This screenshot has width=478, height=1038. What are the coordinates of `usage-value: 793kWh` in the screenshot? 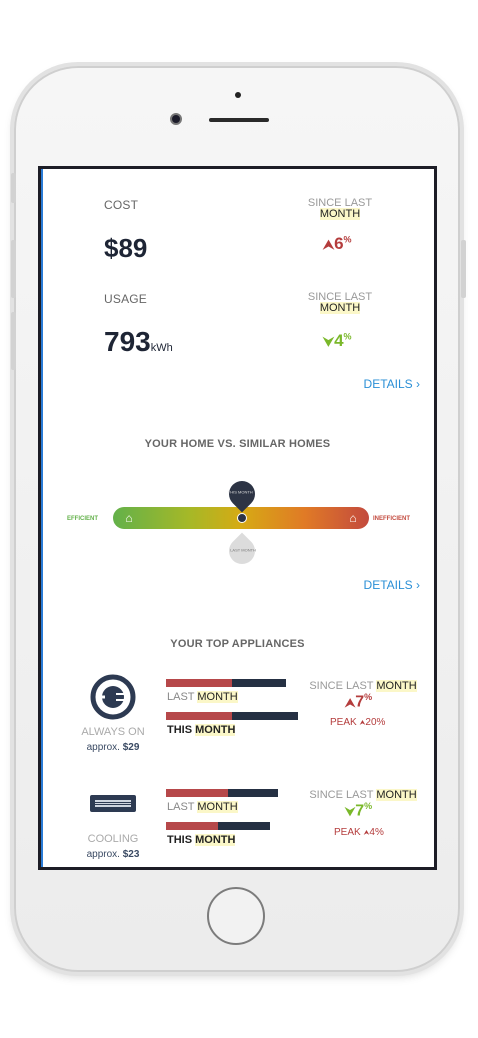 It's located at (138, 341).